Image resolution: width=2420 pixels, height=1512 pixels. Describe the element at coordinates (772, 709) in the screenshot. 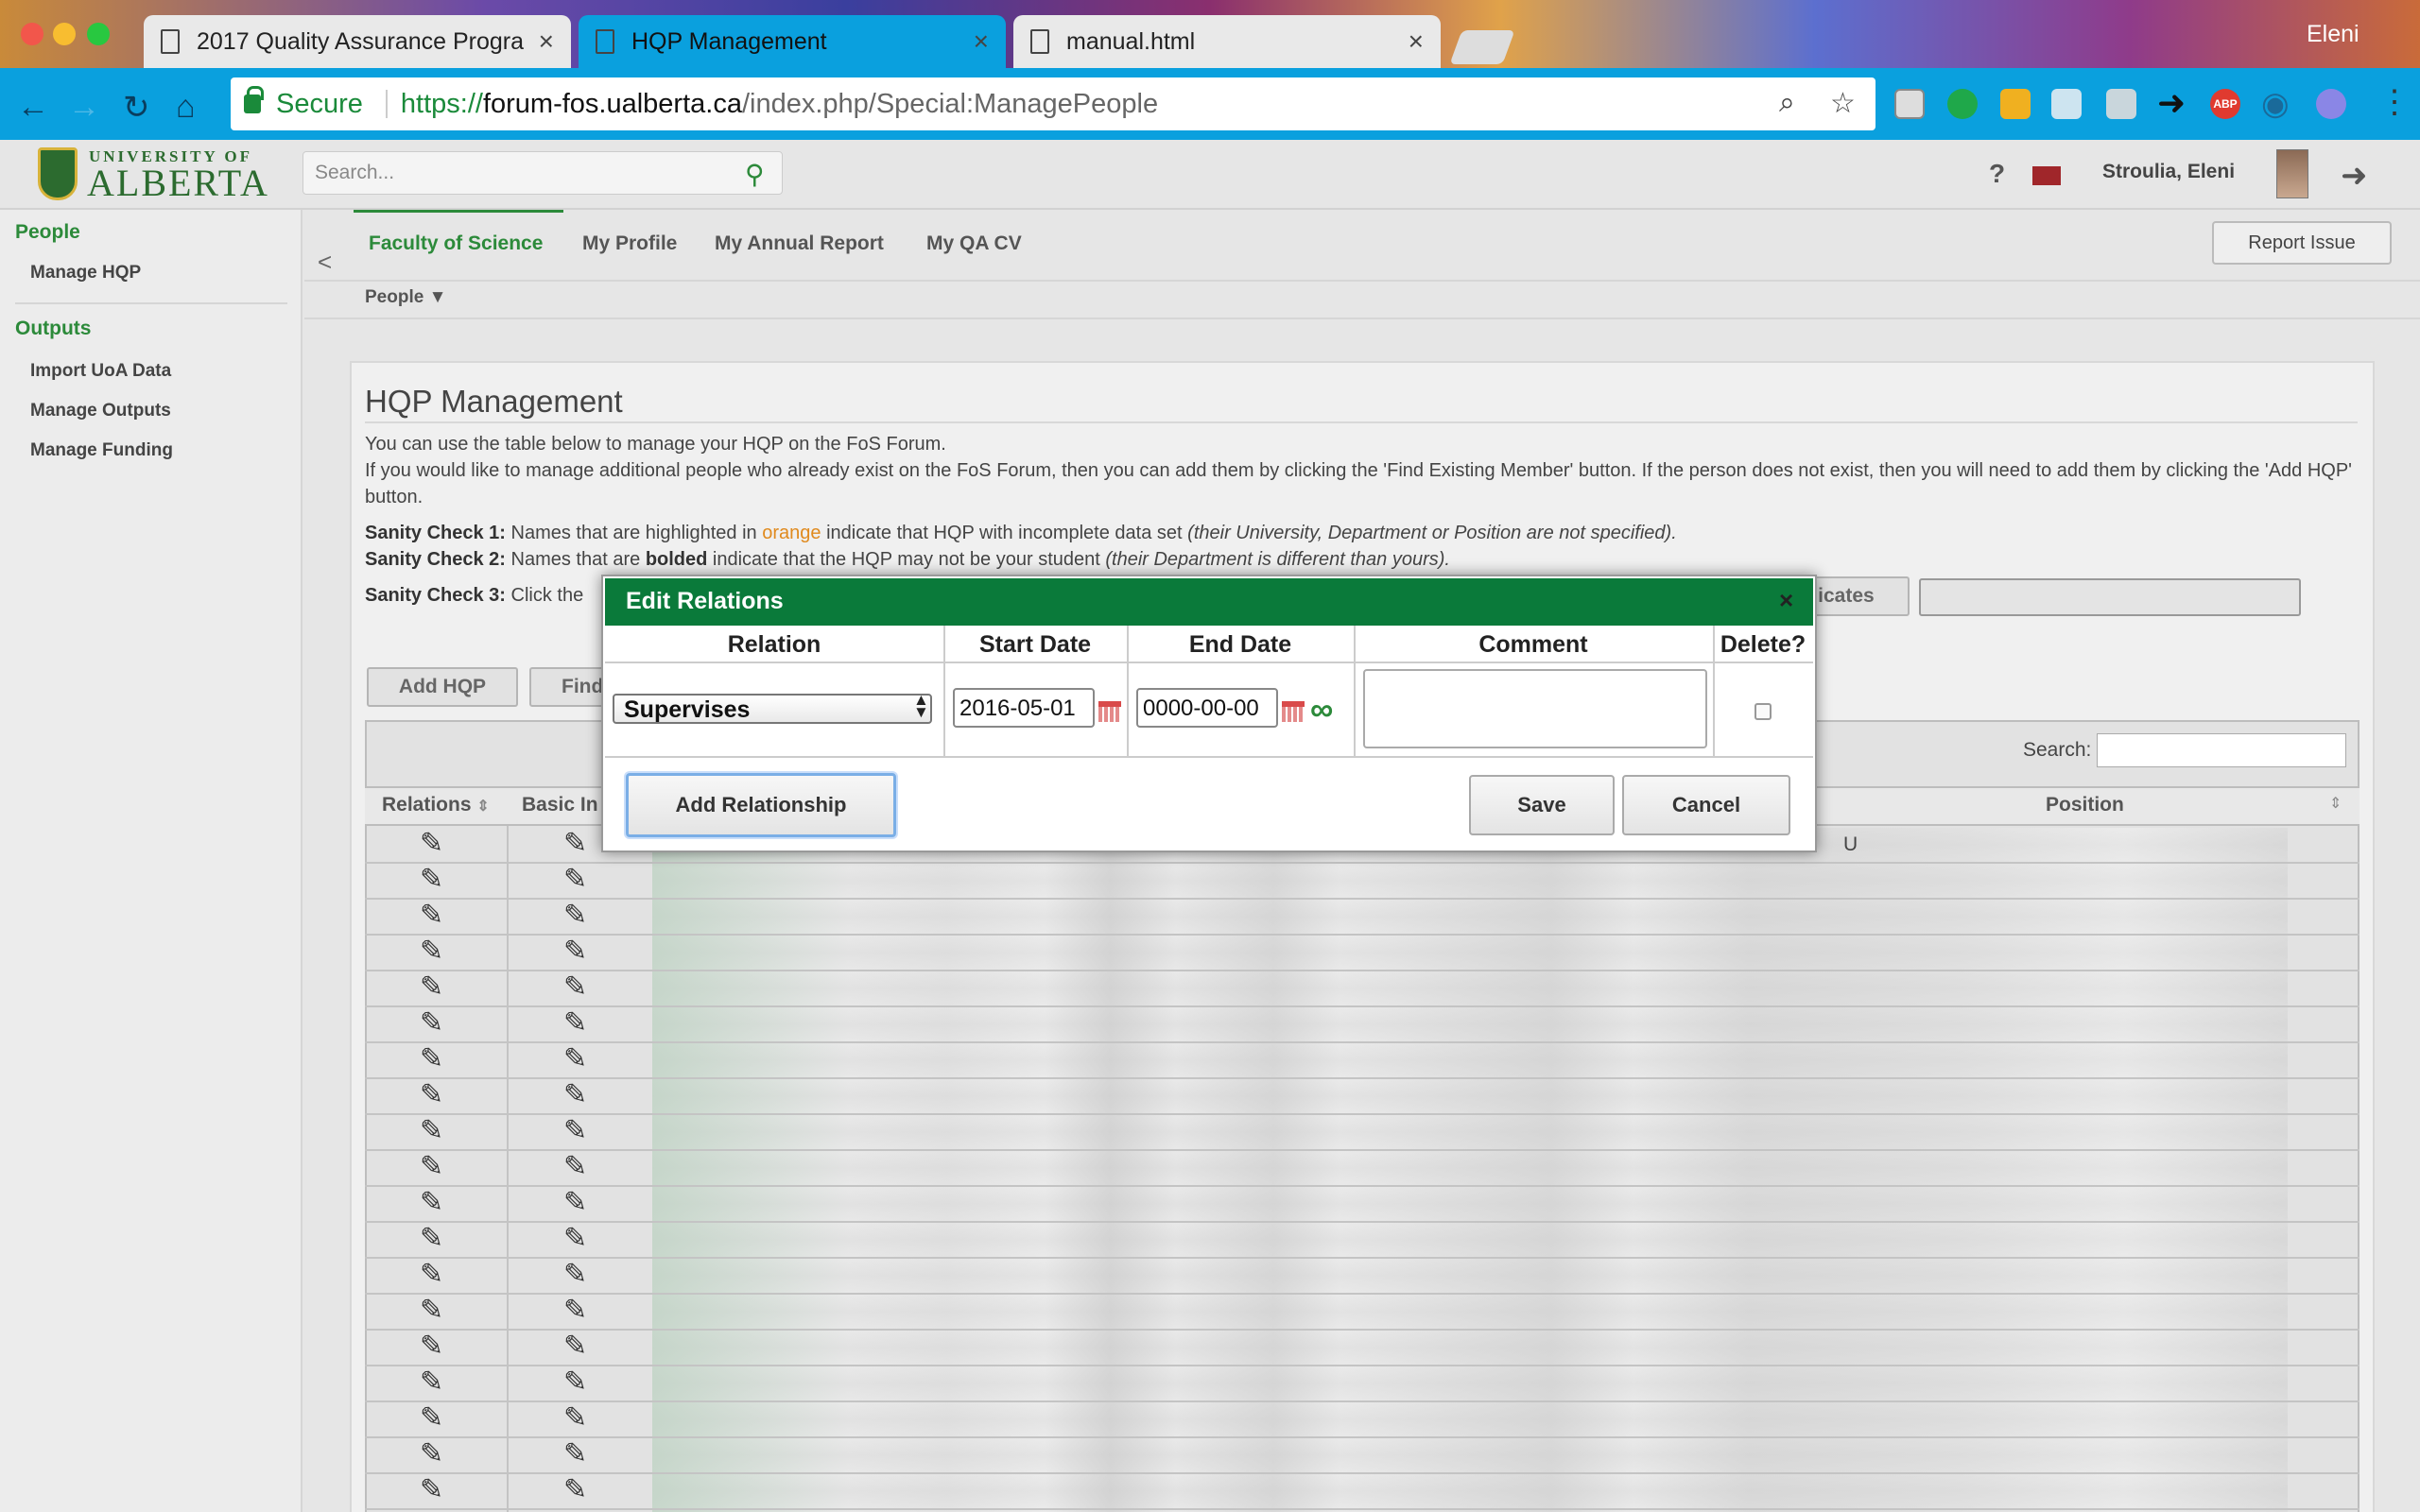

I see `relation-select: Supervises` at that location.